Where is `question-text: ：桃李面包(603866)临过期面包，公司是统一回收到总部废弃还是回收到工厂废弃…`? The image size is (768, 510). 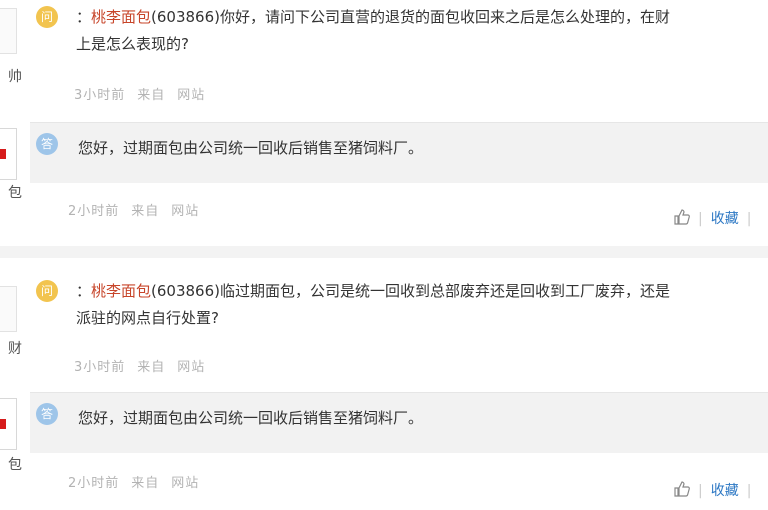
question-text: ：桃李面包(603866)临过期面包，公司是统一回收到总部废弃还是回收到工厂废弃… is located at coordinates (422, 305).